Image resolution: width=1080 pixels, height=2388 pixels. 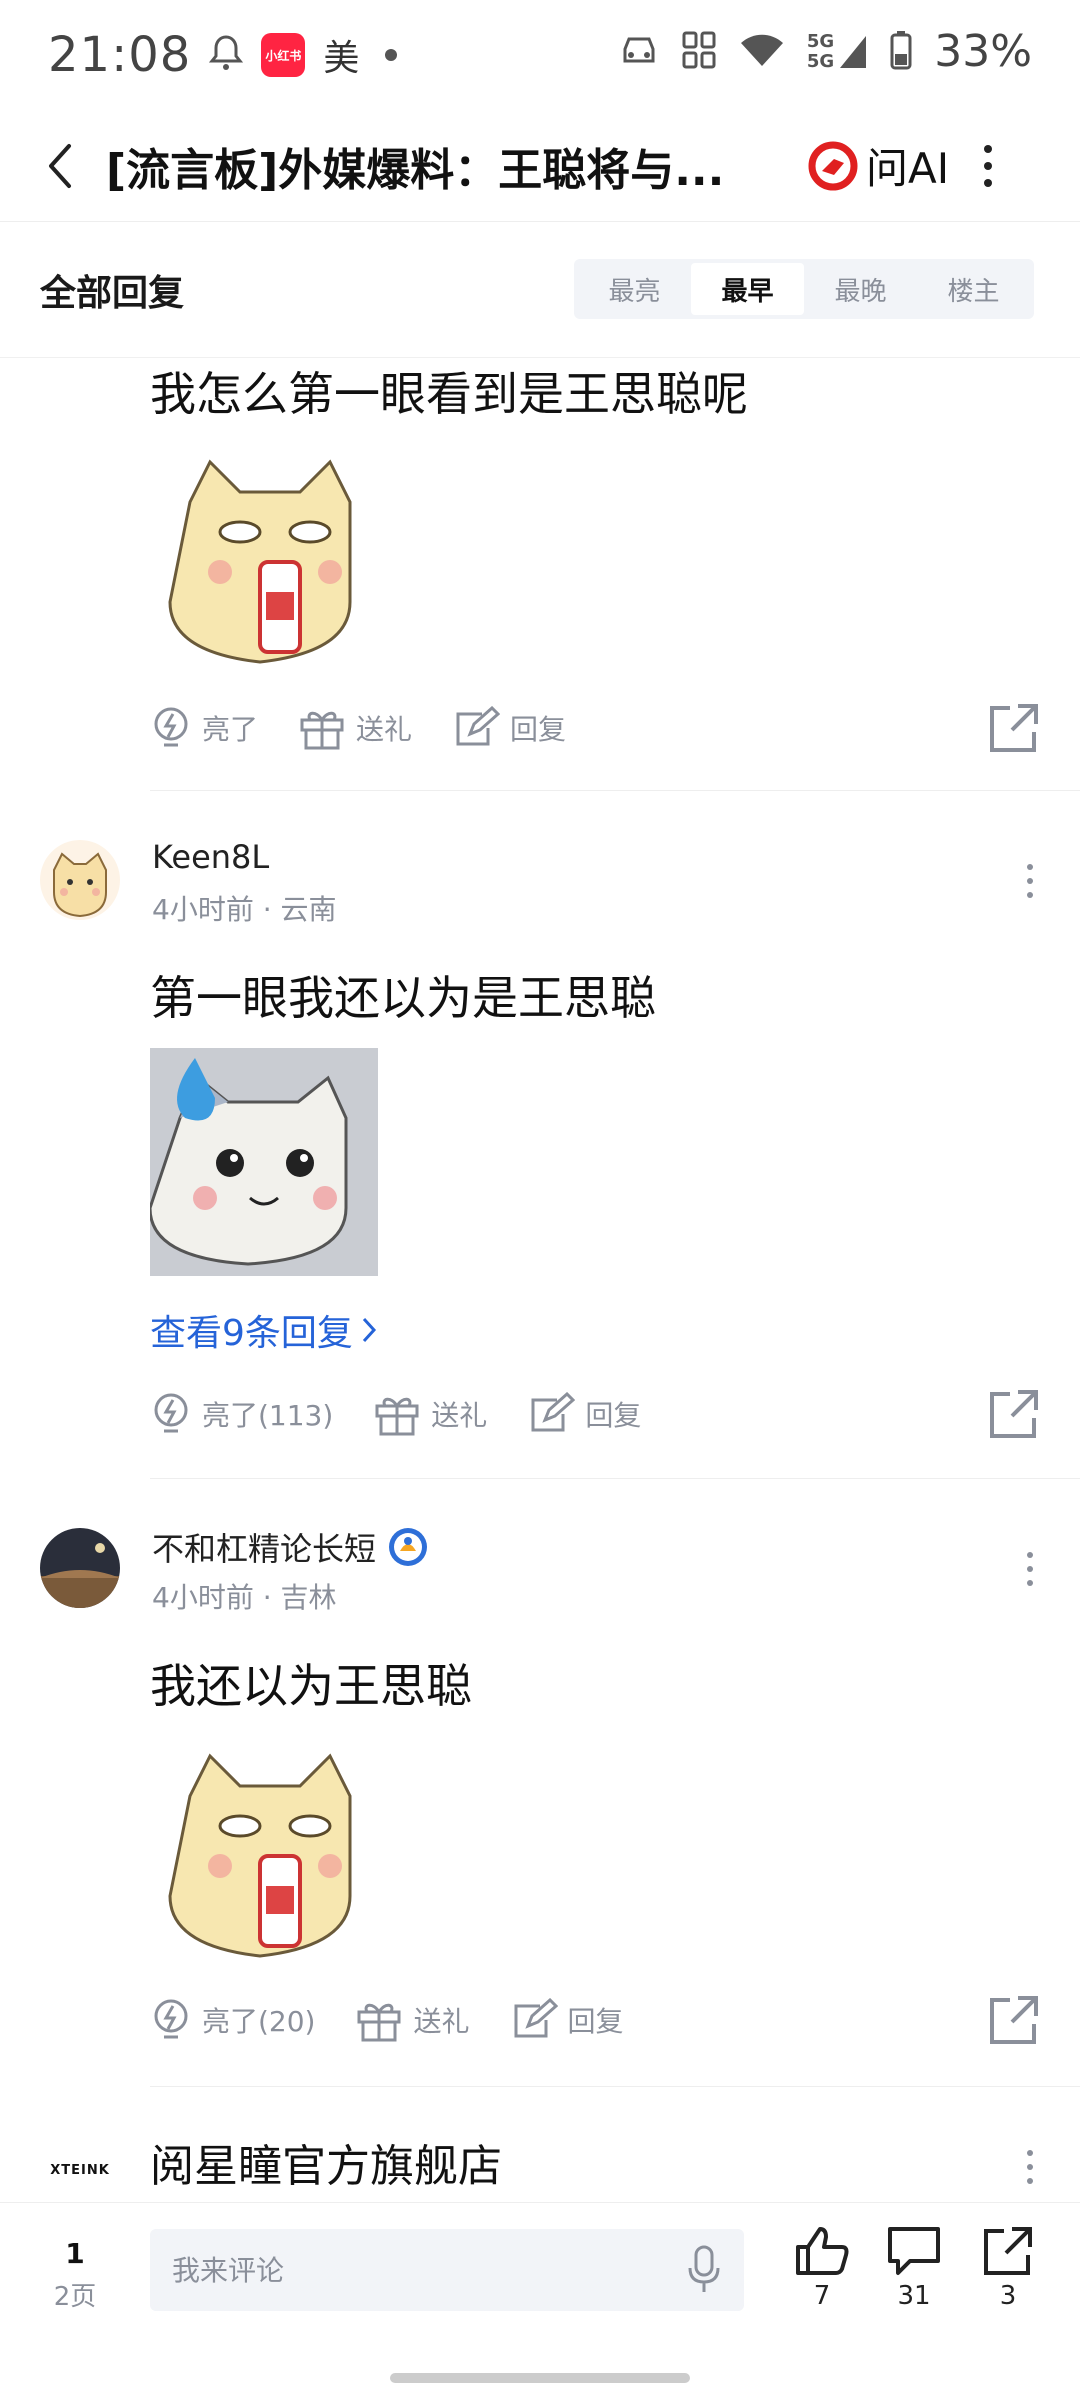 I want to click on share-post-button: 3, so click(x=1008, y=2268).